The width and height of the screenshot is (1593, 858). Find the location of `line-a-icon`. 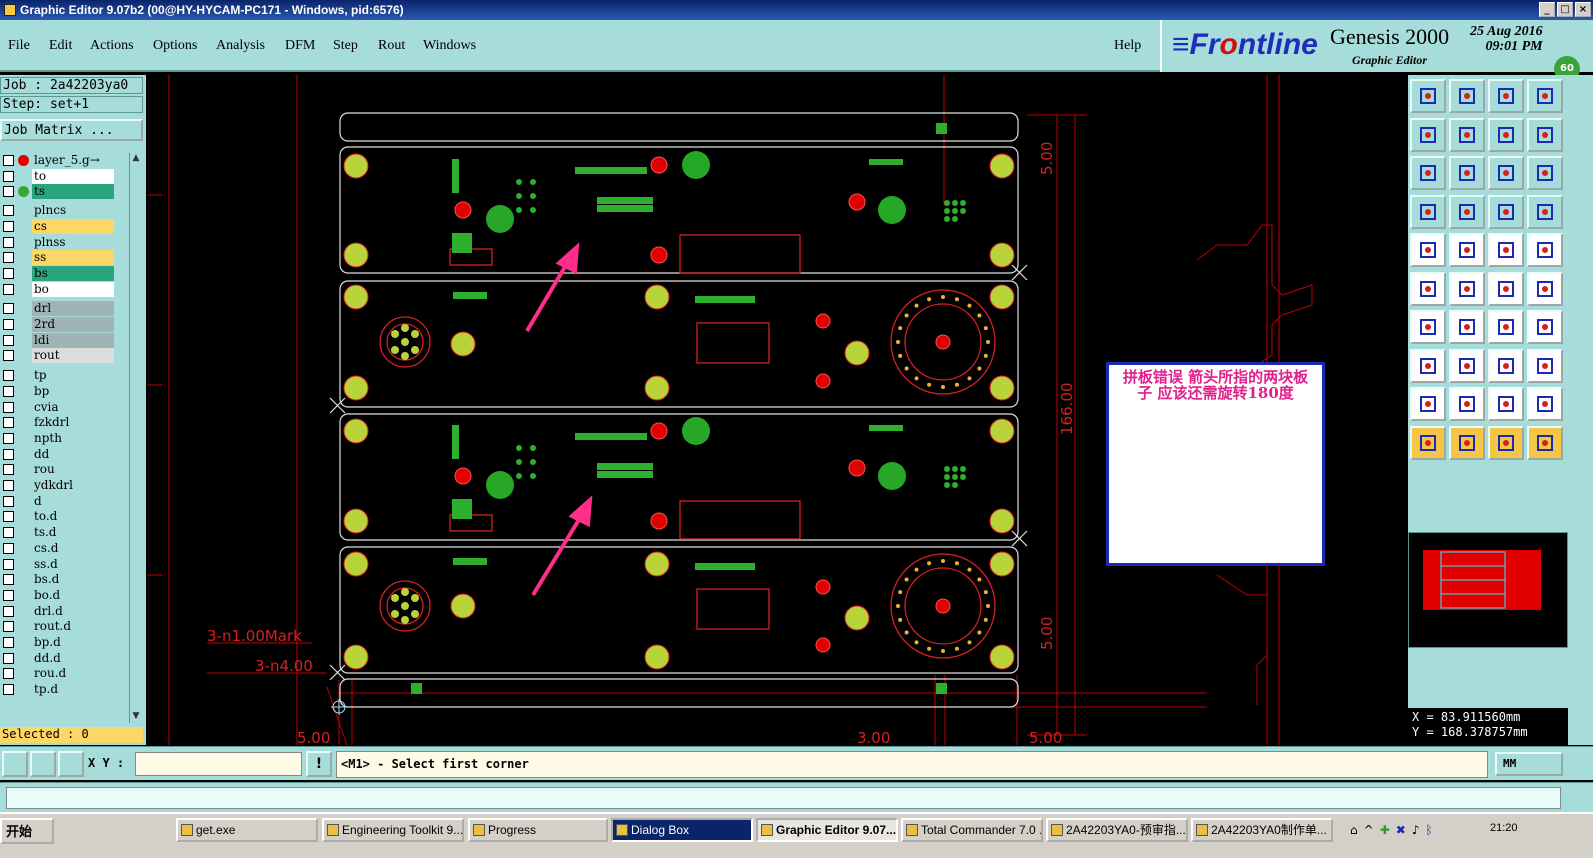

line-a-icon is located at coordinates (1506, 288).